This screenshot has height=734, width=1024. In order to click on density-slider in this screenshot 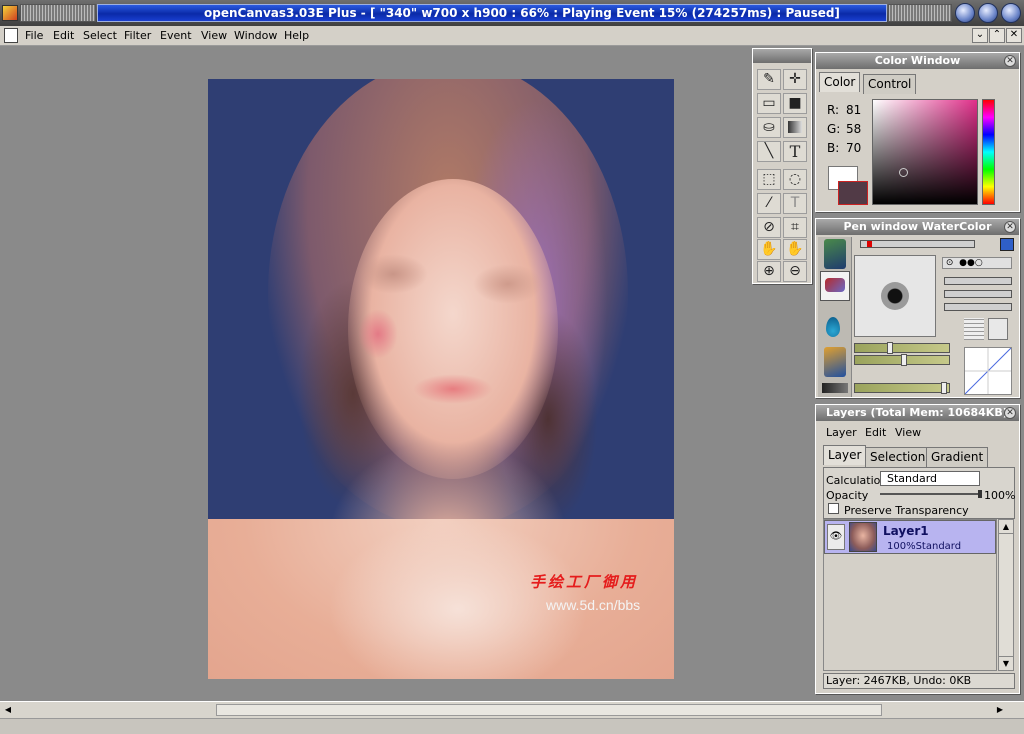, I will do `click(978, 281)`.